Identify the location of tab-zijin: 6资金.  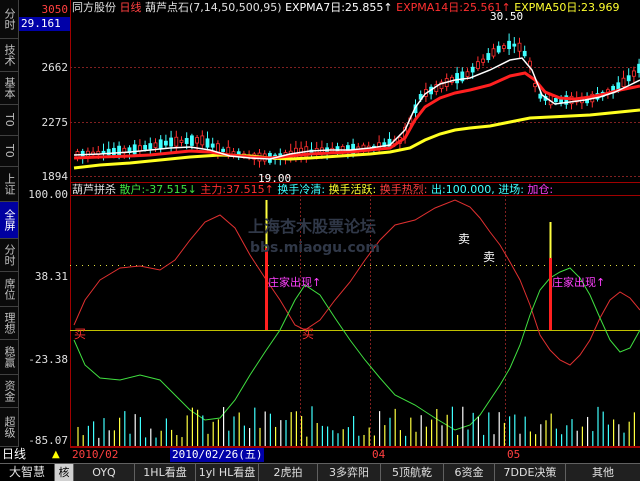
(469, 472).